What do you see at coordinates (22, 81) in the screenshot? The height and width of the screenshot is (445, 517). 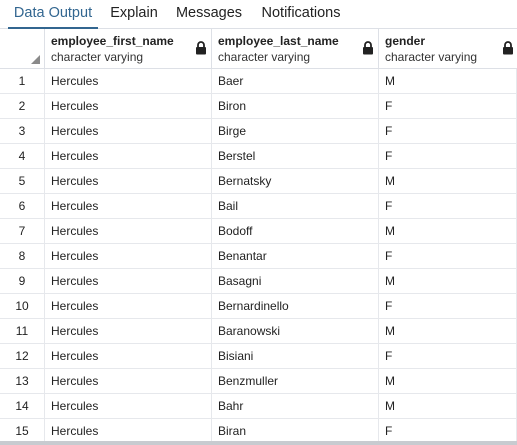 I see `row-number: 1` at bounding box center [22, 81].